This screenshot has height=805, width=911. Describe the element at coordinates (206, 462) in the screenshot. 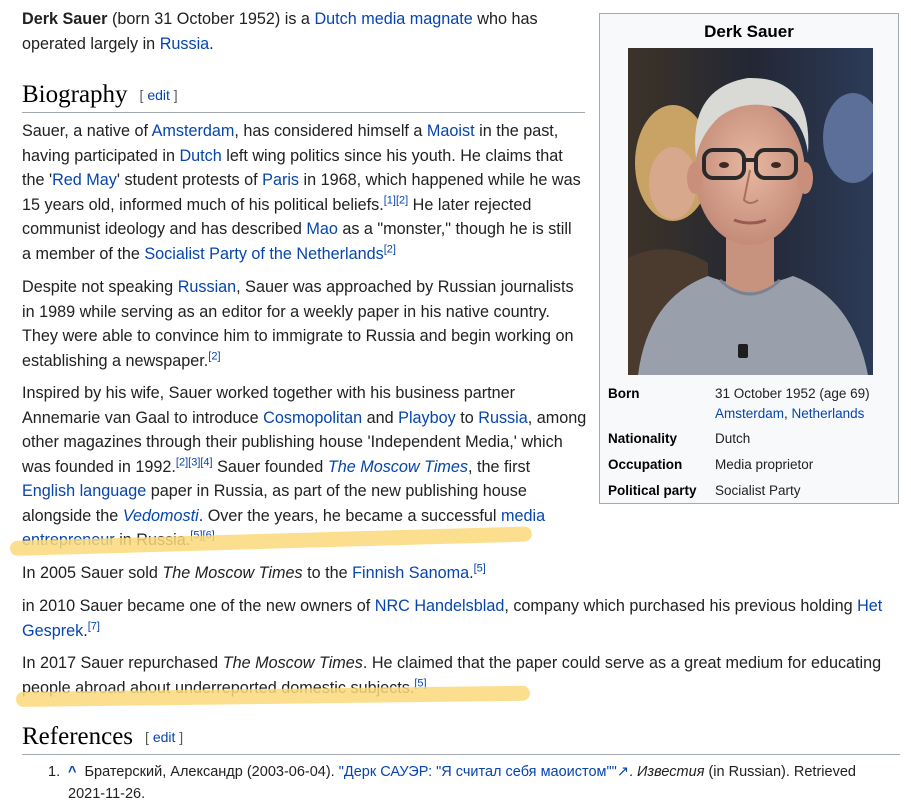

I see `citation-4: [4]` at that location.